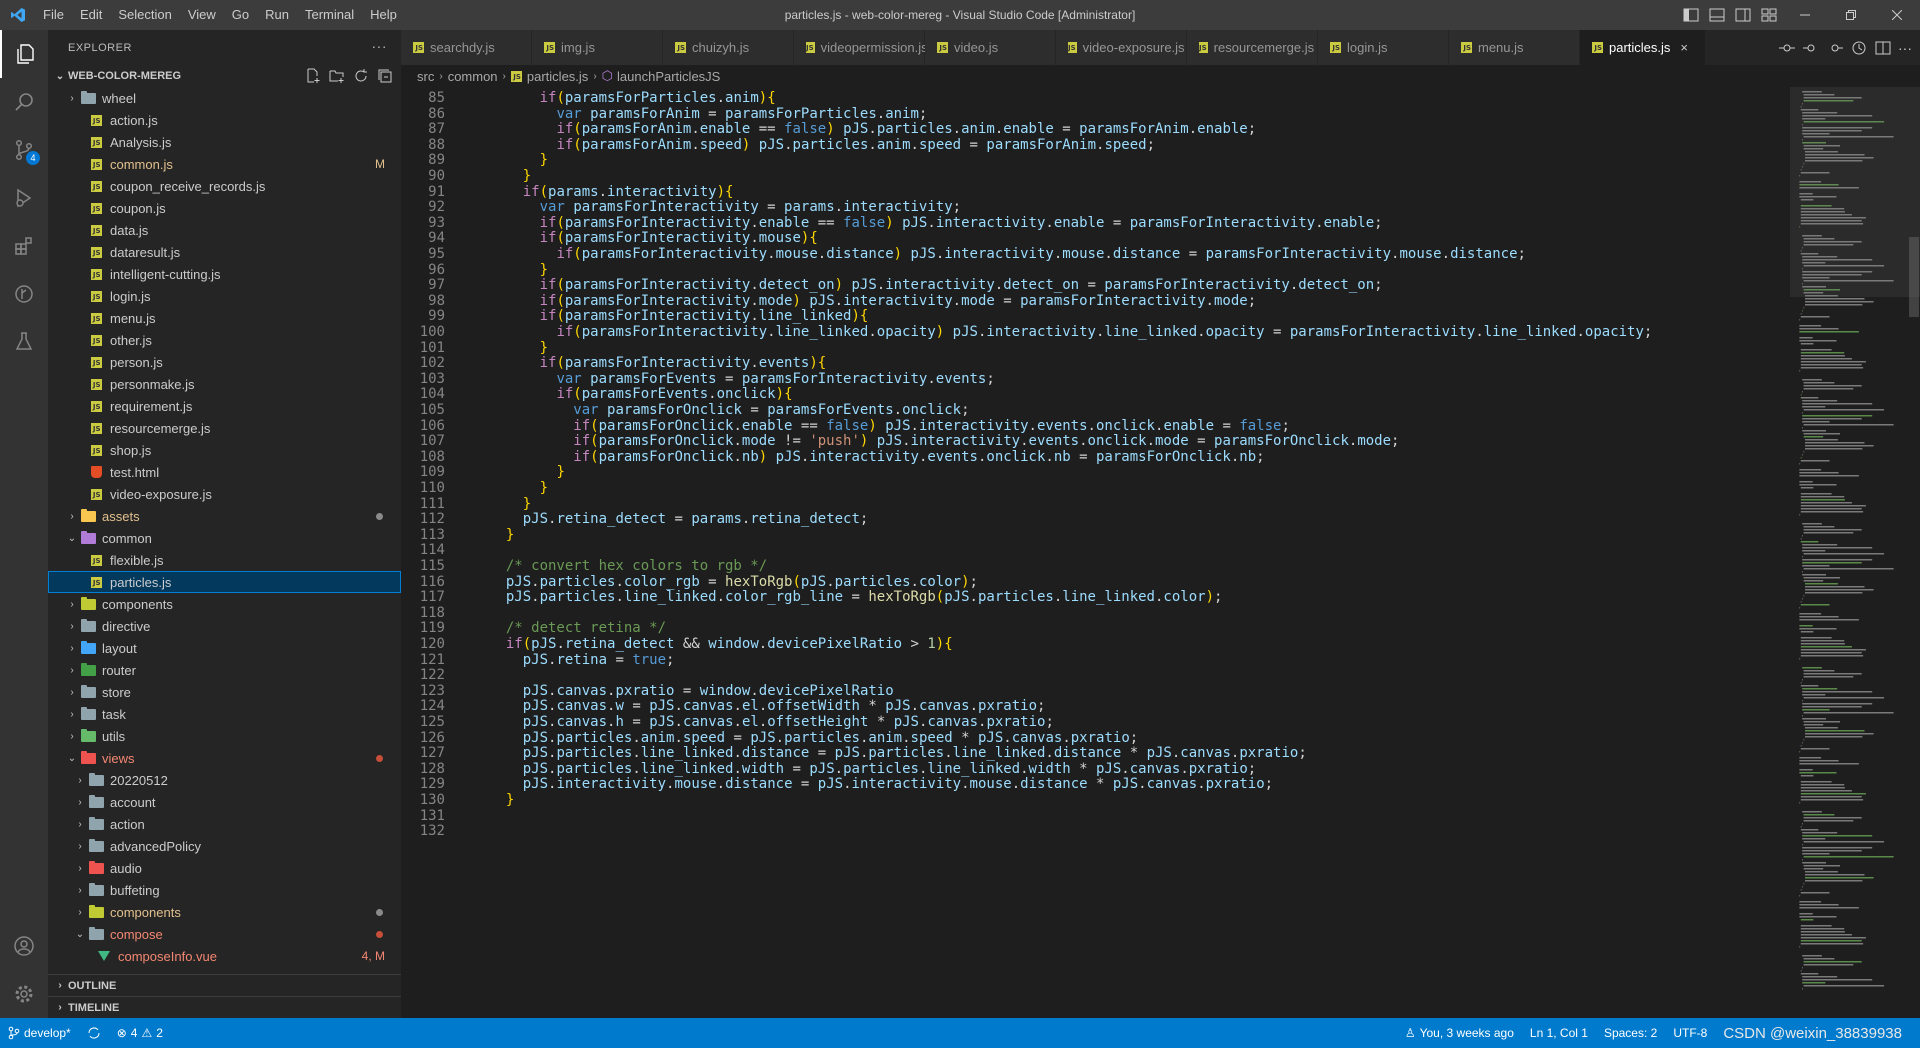  Describe the element at coordinates (473, 76) in the screenshot. I see `breadcrumb-common: common` at that location.